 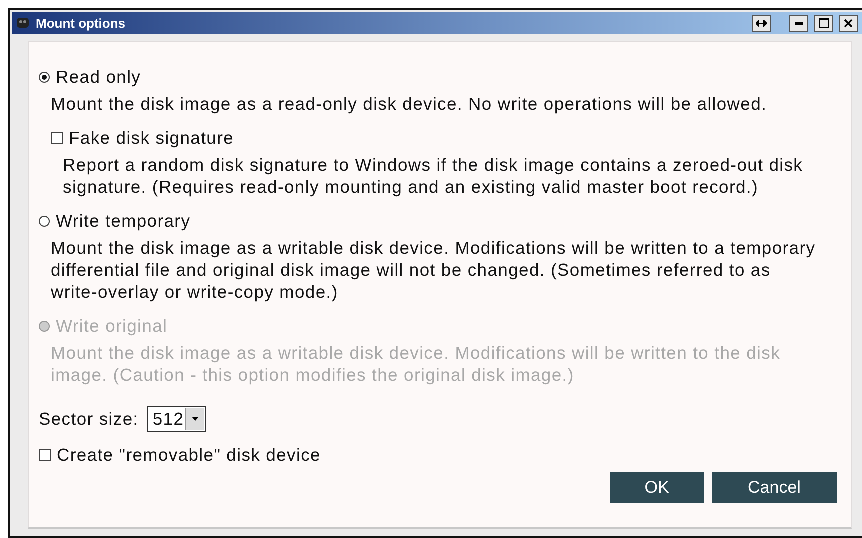 I want to click on sector-size-dropdown: 512, so click(x=176, y=419).